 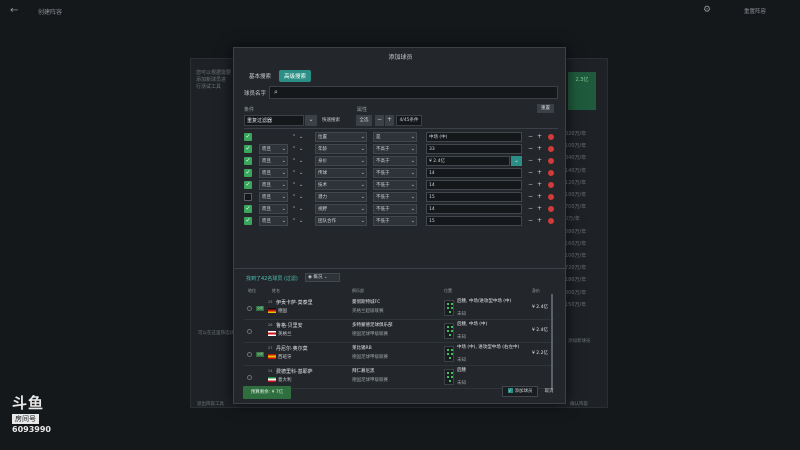 I want to click on view-select: ◉ 概况 ⌄, so click(x=322, y=277).